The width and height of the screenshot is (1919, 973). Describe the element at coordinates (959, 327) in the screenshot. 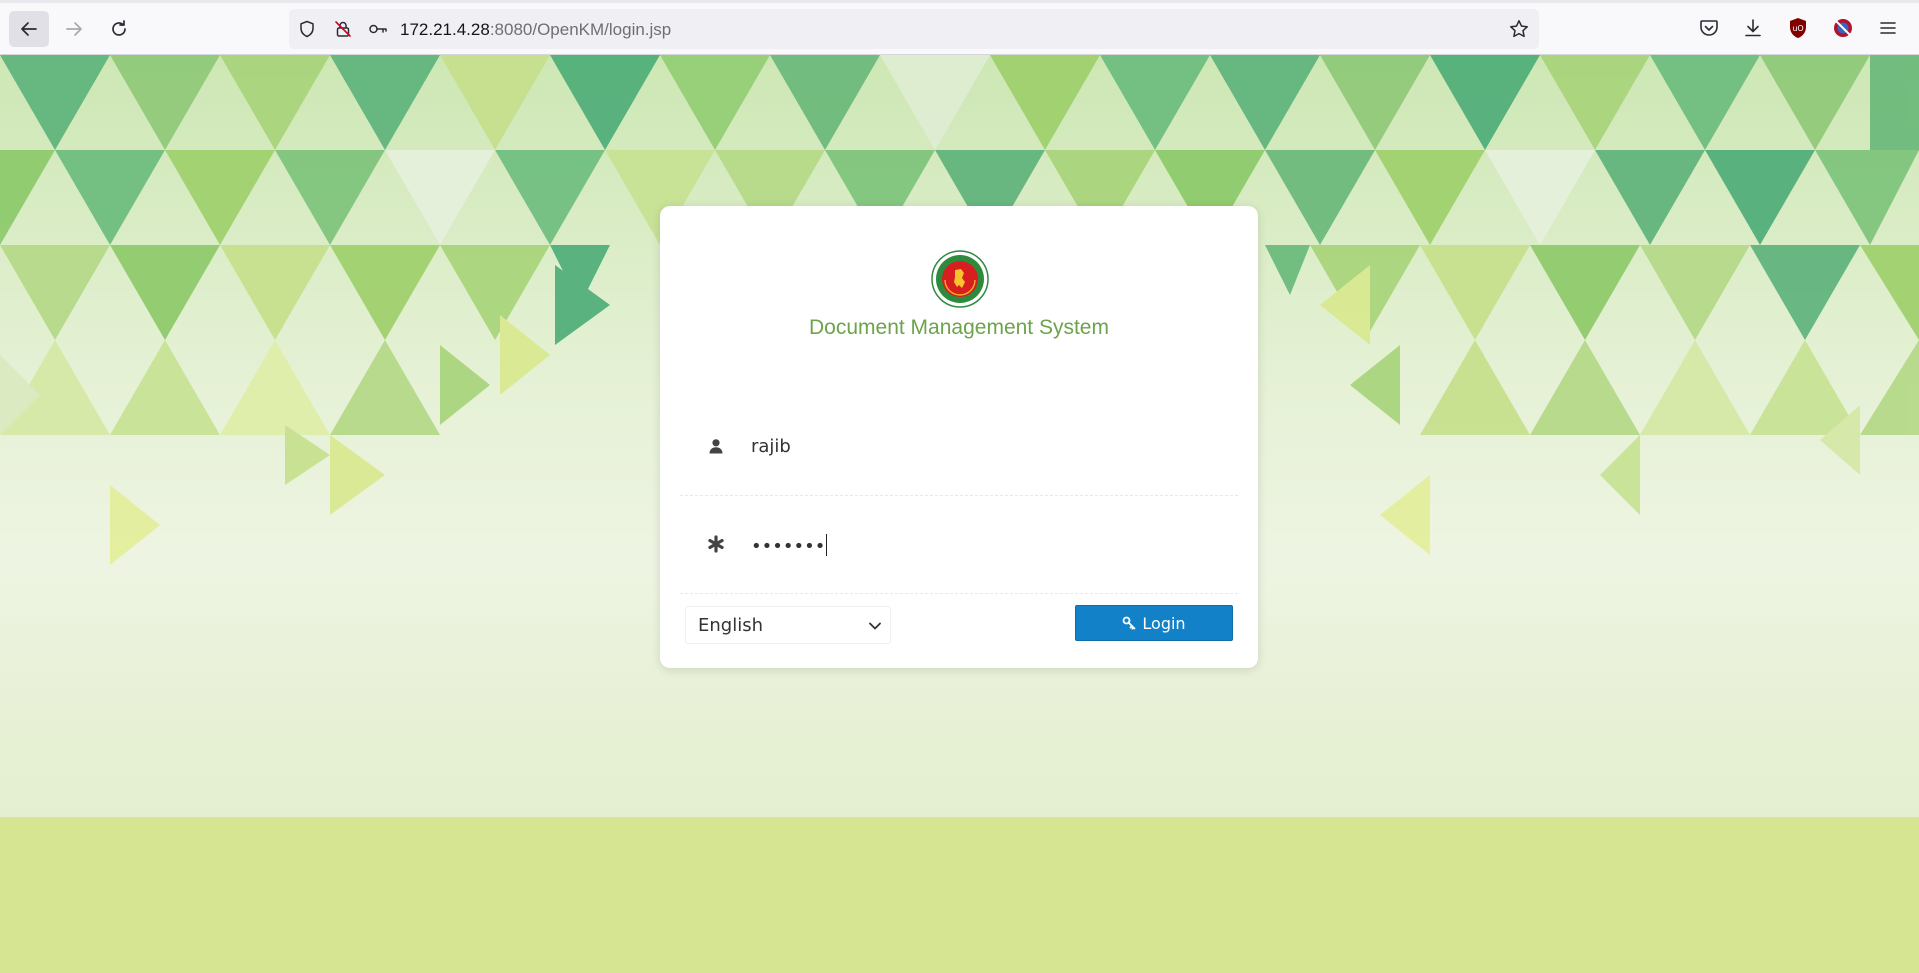

I see `app-title: Document Management System` at that location.